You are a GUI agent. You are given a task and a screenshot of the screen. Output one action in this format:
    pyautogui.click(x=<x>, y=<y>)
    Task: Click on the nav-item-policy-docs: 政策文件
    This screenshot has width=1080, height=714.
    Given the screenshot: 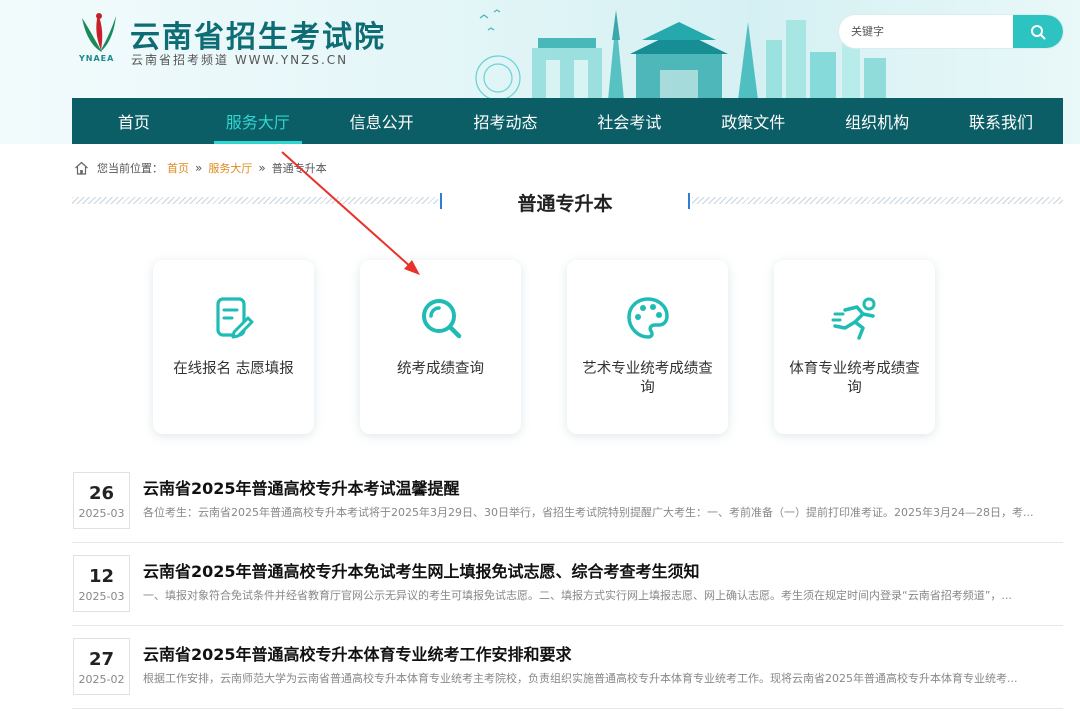 What is the action you would take?
    pyautogui.click(x=753, y=121)
    